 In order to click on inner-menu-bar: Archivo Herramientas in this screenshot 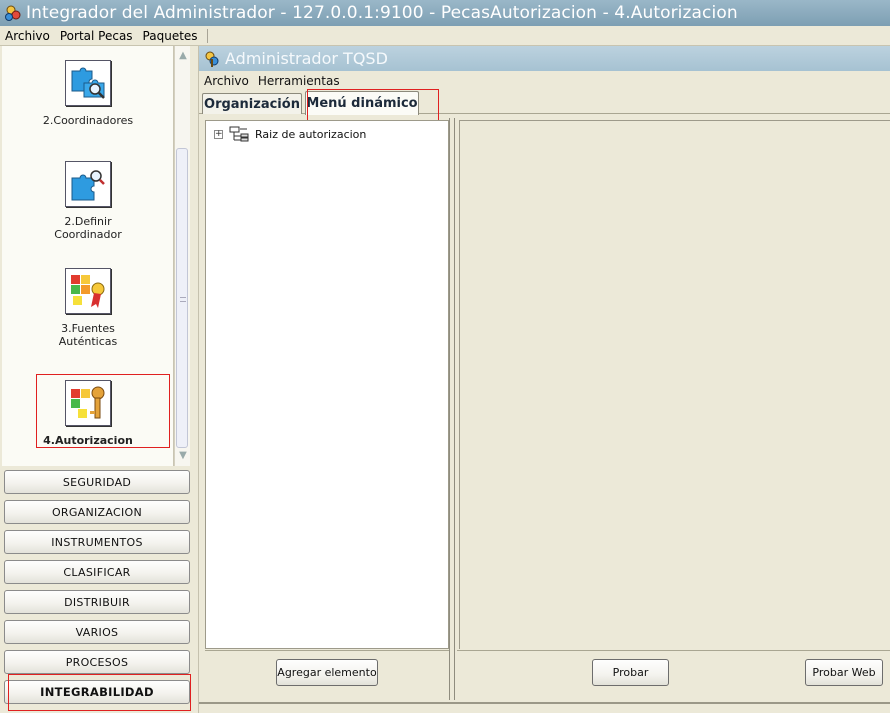, I will do `click(544, 81)`.